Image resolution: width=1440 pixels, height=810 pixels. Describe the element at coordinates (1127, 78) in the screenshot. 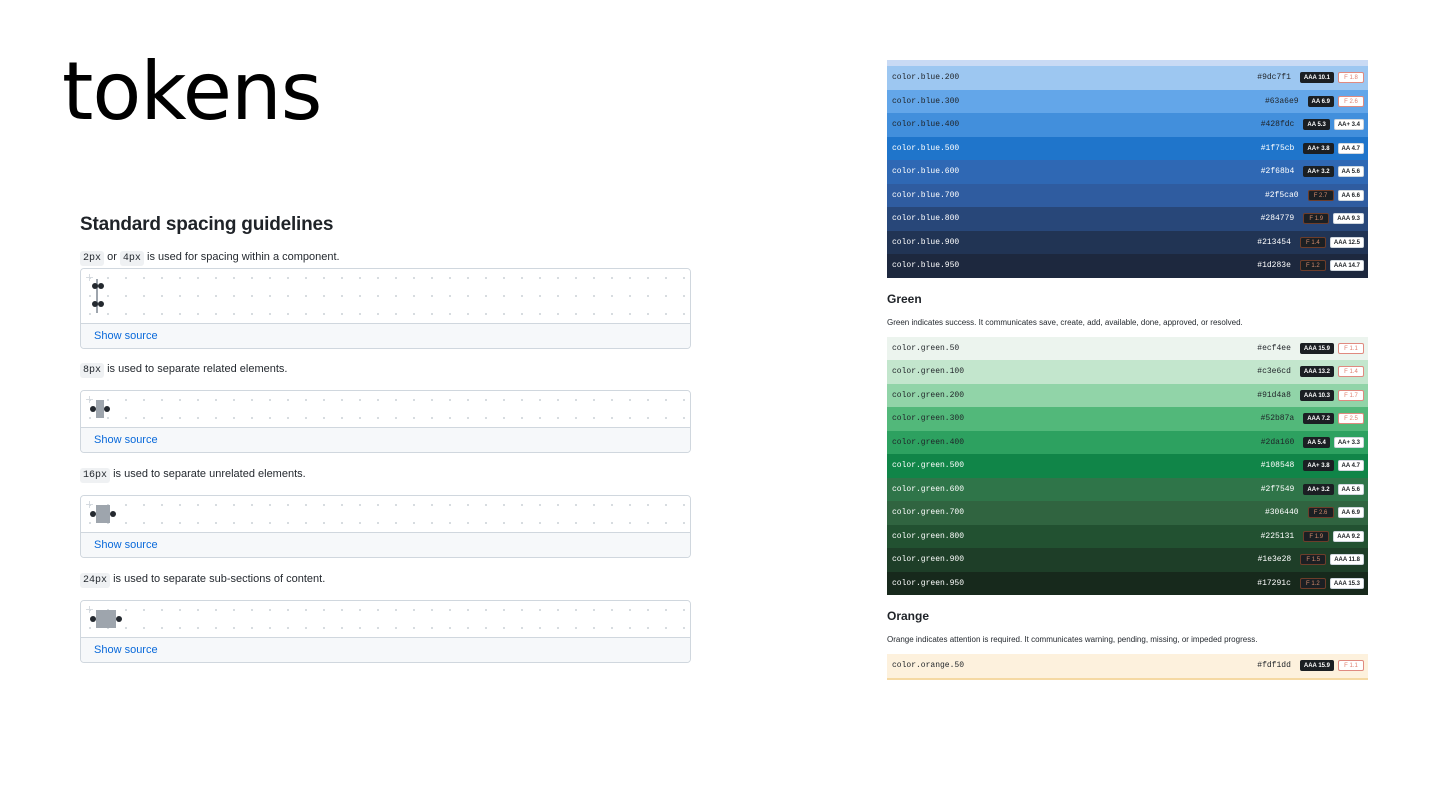

I see `color-row: color.blue.200 #9dc7f1 AAA 10.1 F 1.8` at that location.